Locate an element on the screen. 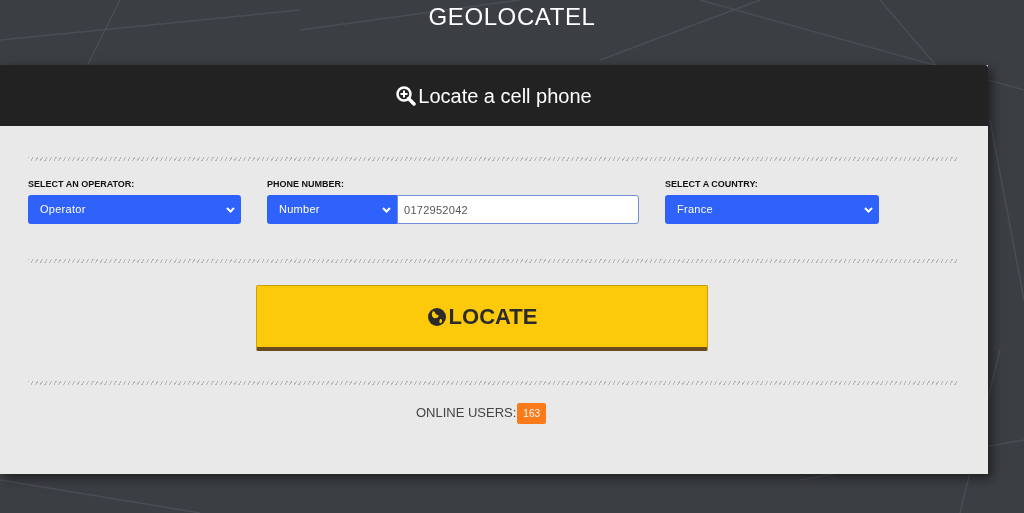 The width and height of the screenshot is (1024, 513). globe-icon is located at coordinates (436, 316).